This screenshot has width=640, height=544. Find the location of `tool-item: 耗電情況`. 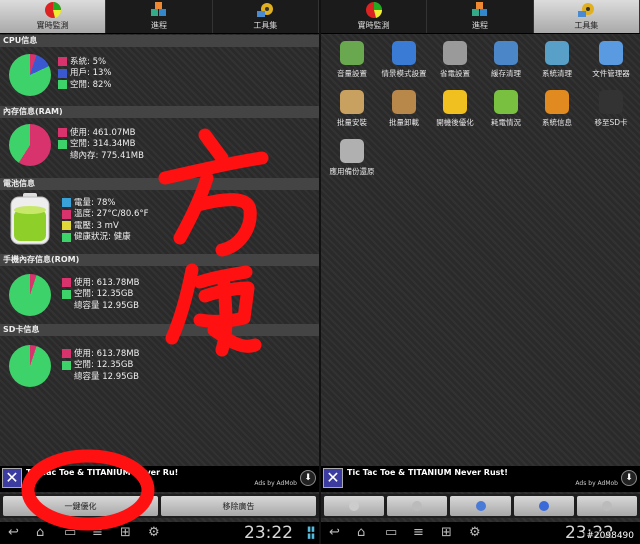

tool-item: 耗電情況 is located at coordinates (506, 109).